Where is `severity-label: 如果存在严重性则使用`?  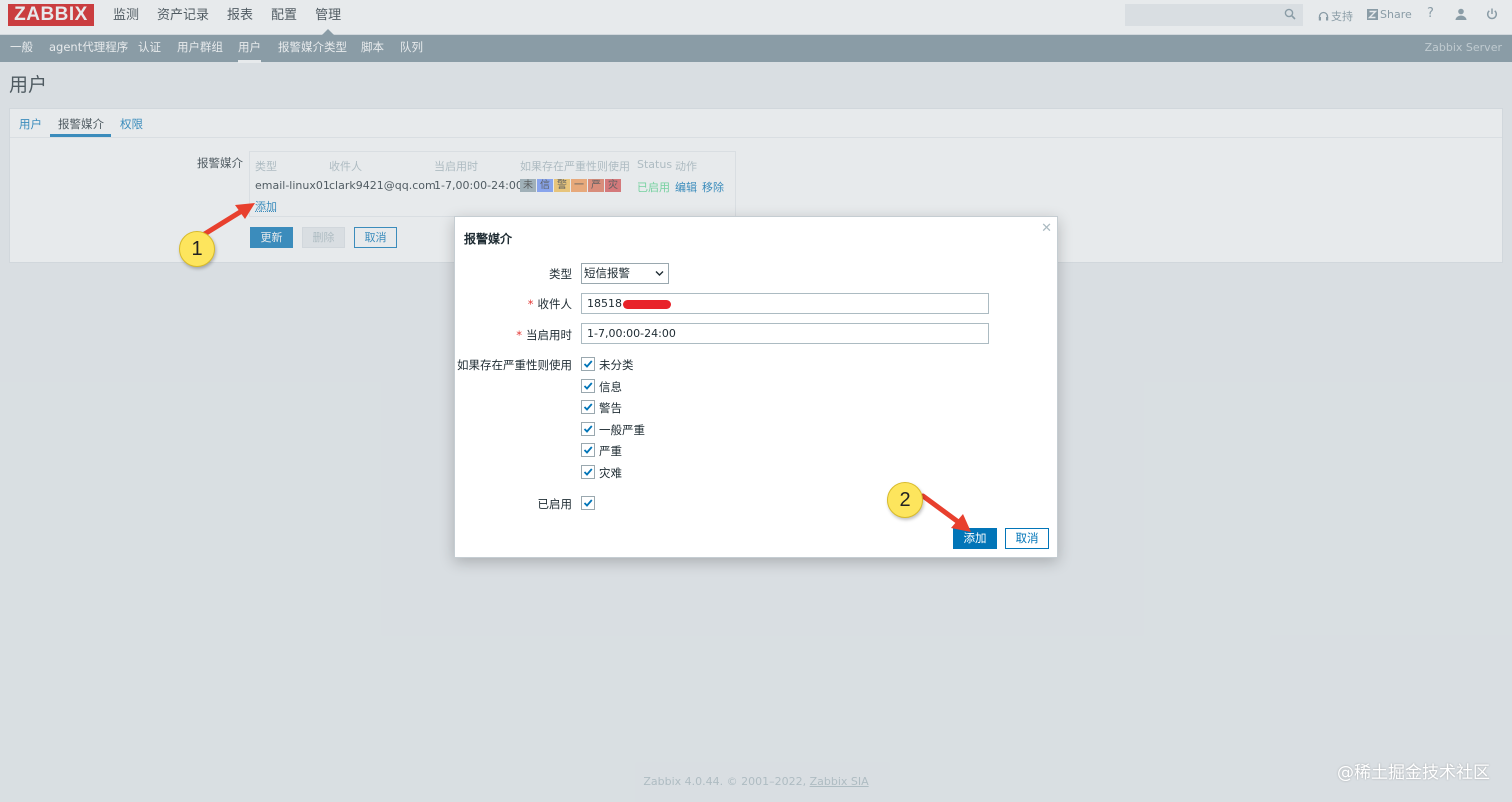 severity-label: 如果存在严重性则使用 is located at coordinates (514, 365).